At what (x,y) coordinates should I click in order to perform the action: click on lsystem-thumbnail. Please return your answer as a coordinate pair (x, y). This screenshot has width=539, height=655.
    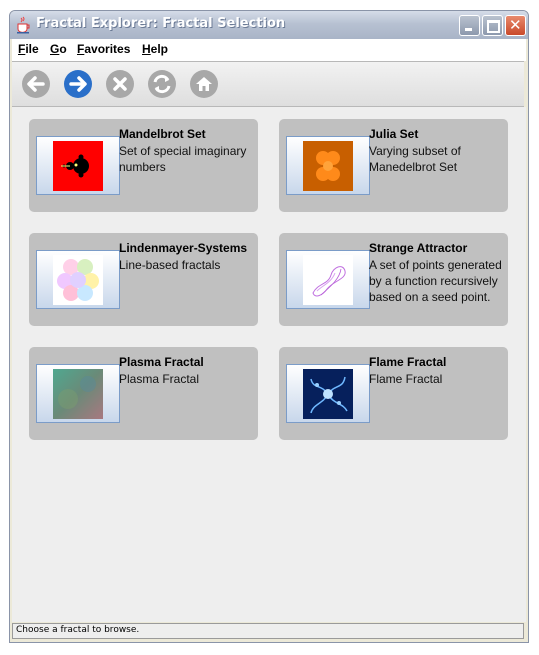
    Looking at the image, I should click on (78, 280).